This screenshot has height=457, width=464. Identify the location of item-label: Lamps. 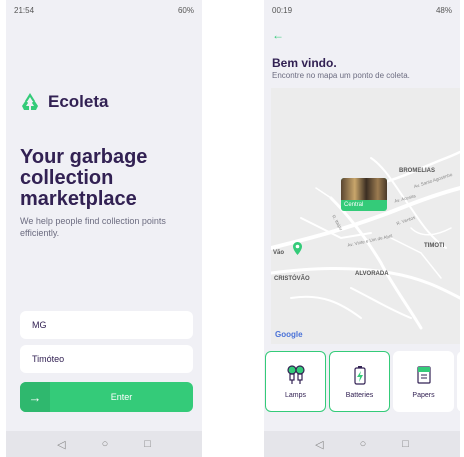
(295, 395).